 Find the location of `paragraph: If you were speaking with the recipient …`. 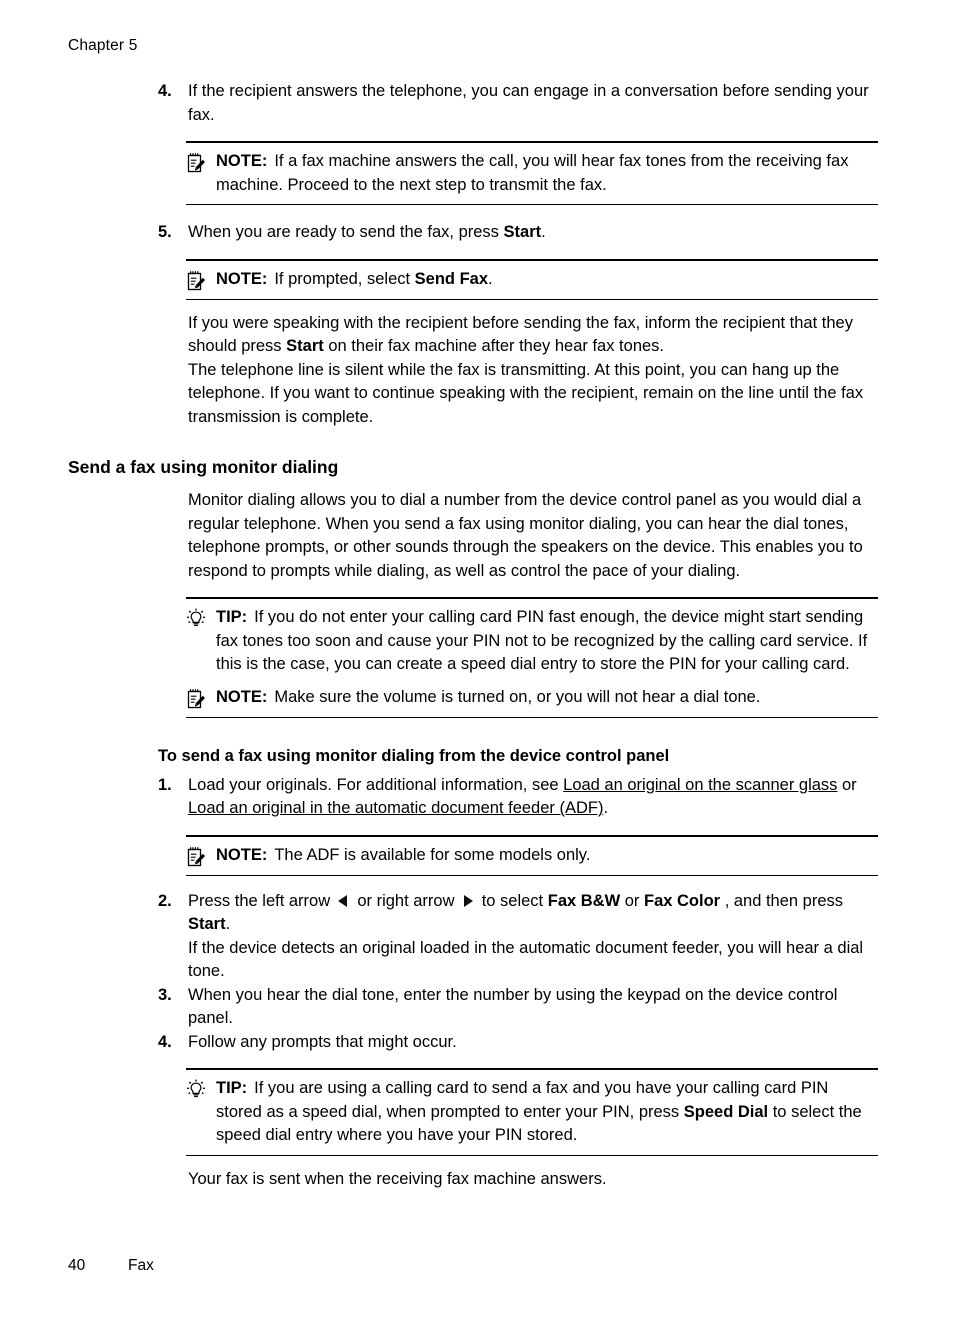

paragraph: If you were speaking with the recipient … is located at coordinates (533, 335).